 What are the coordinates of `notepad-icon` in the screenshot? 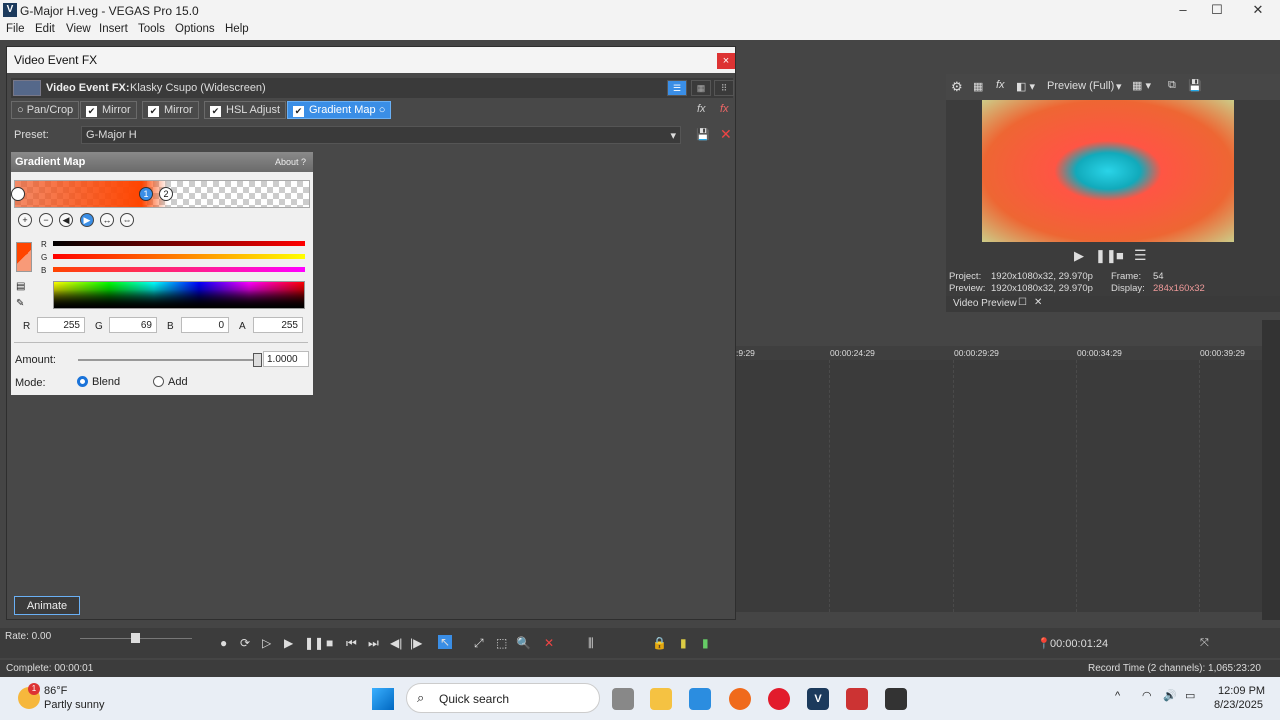 It's located at (700, 699).